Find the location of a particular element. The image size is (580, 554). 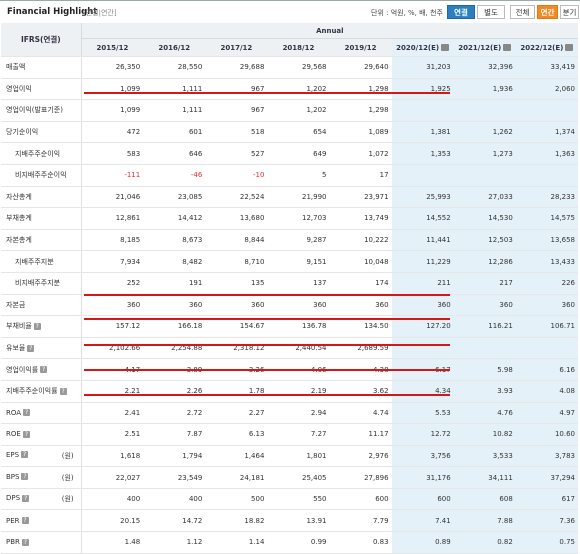

row-label-text: PBR is located at coordinates (13, 542).